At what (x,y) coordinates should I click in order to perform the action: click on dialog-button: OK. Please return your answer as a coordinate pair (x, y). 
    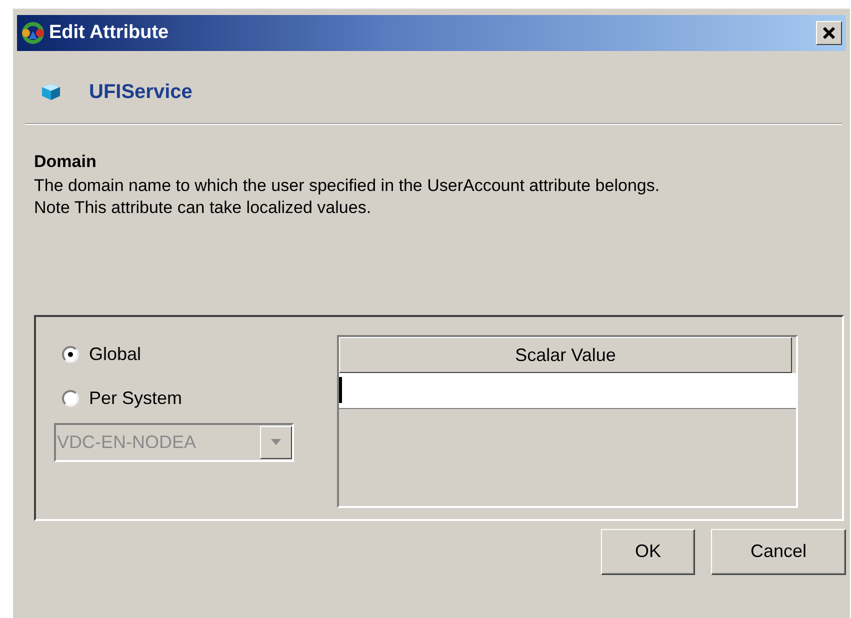
    Looking at the image, I should click on (648, 551).